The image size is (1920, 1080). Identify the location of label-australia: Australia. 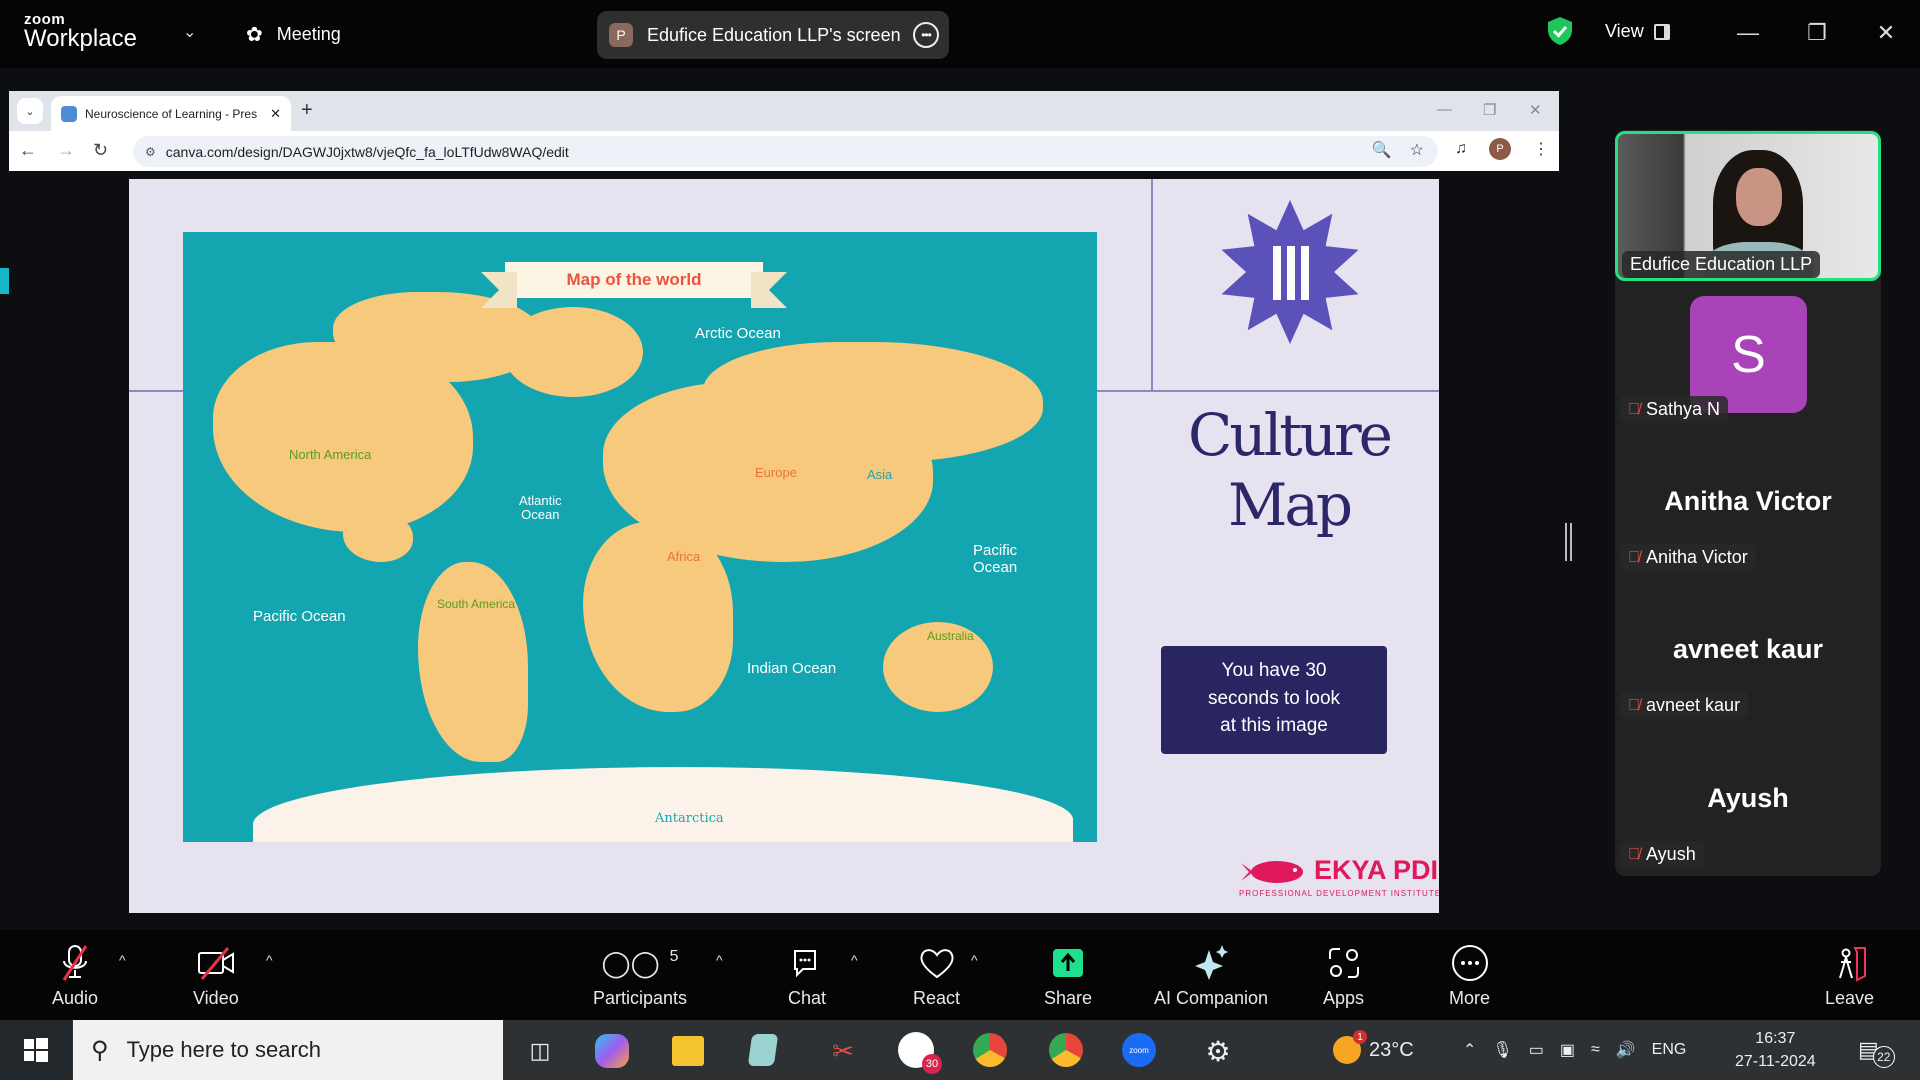
(950, 636).